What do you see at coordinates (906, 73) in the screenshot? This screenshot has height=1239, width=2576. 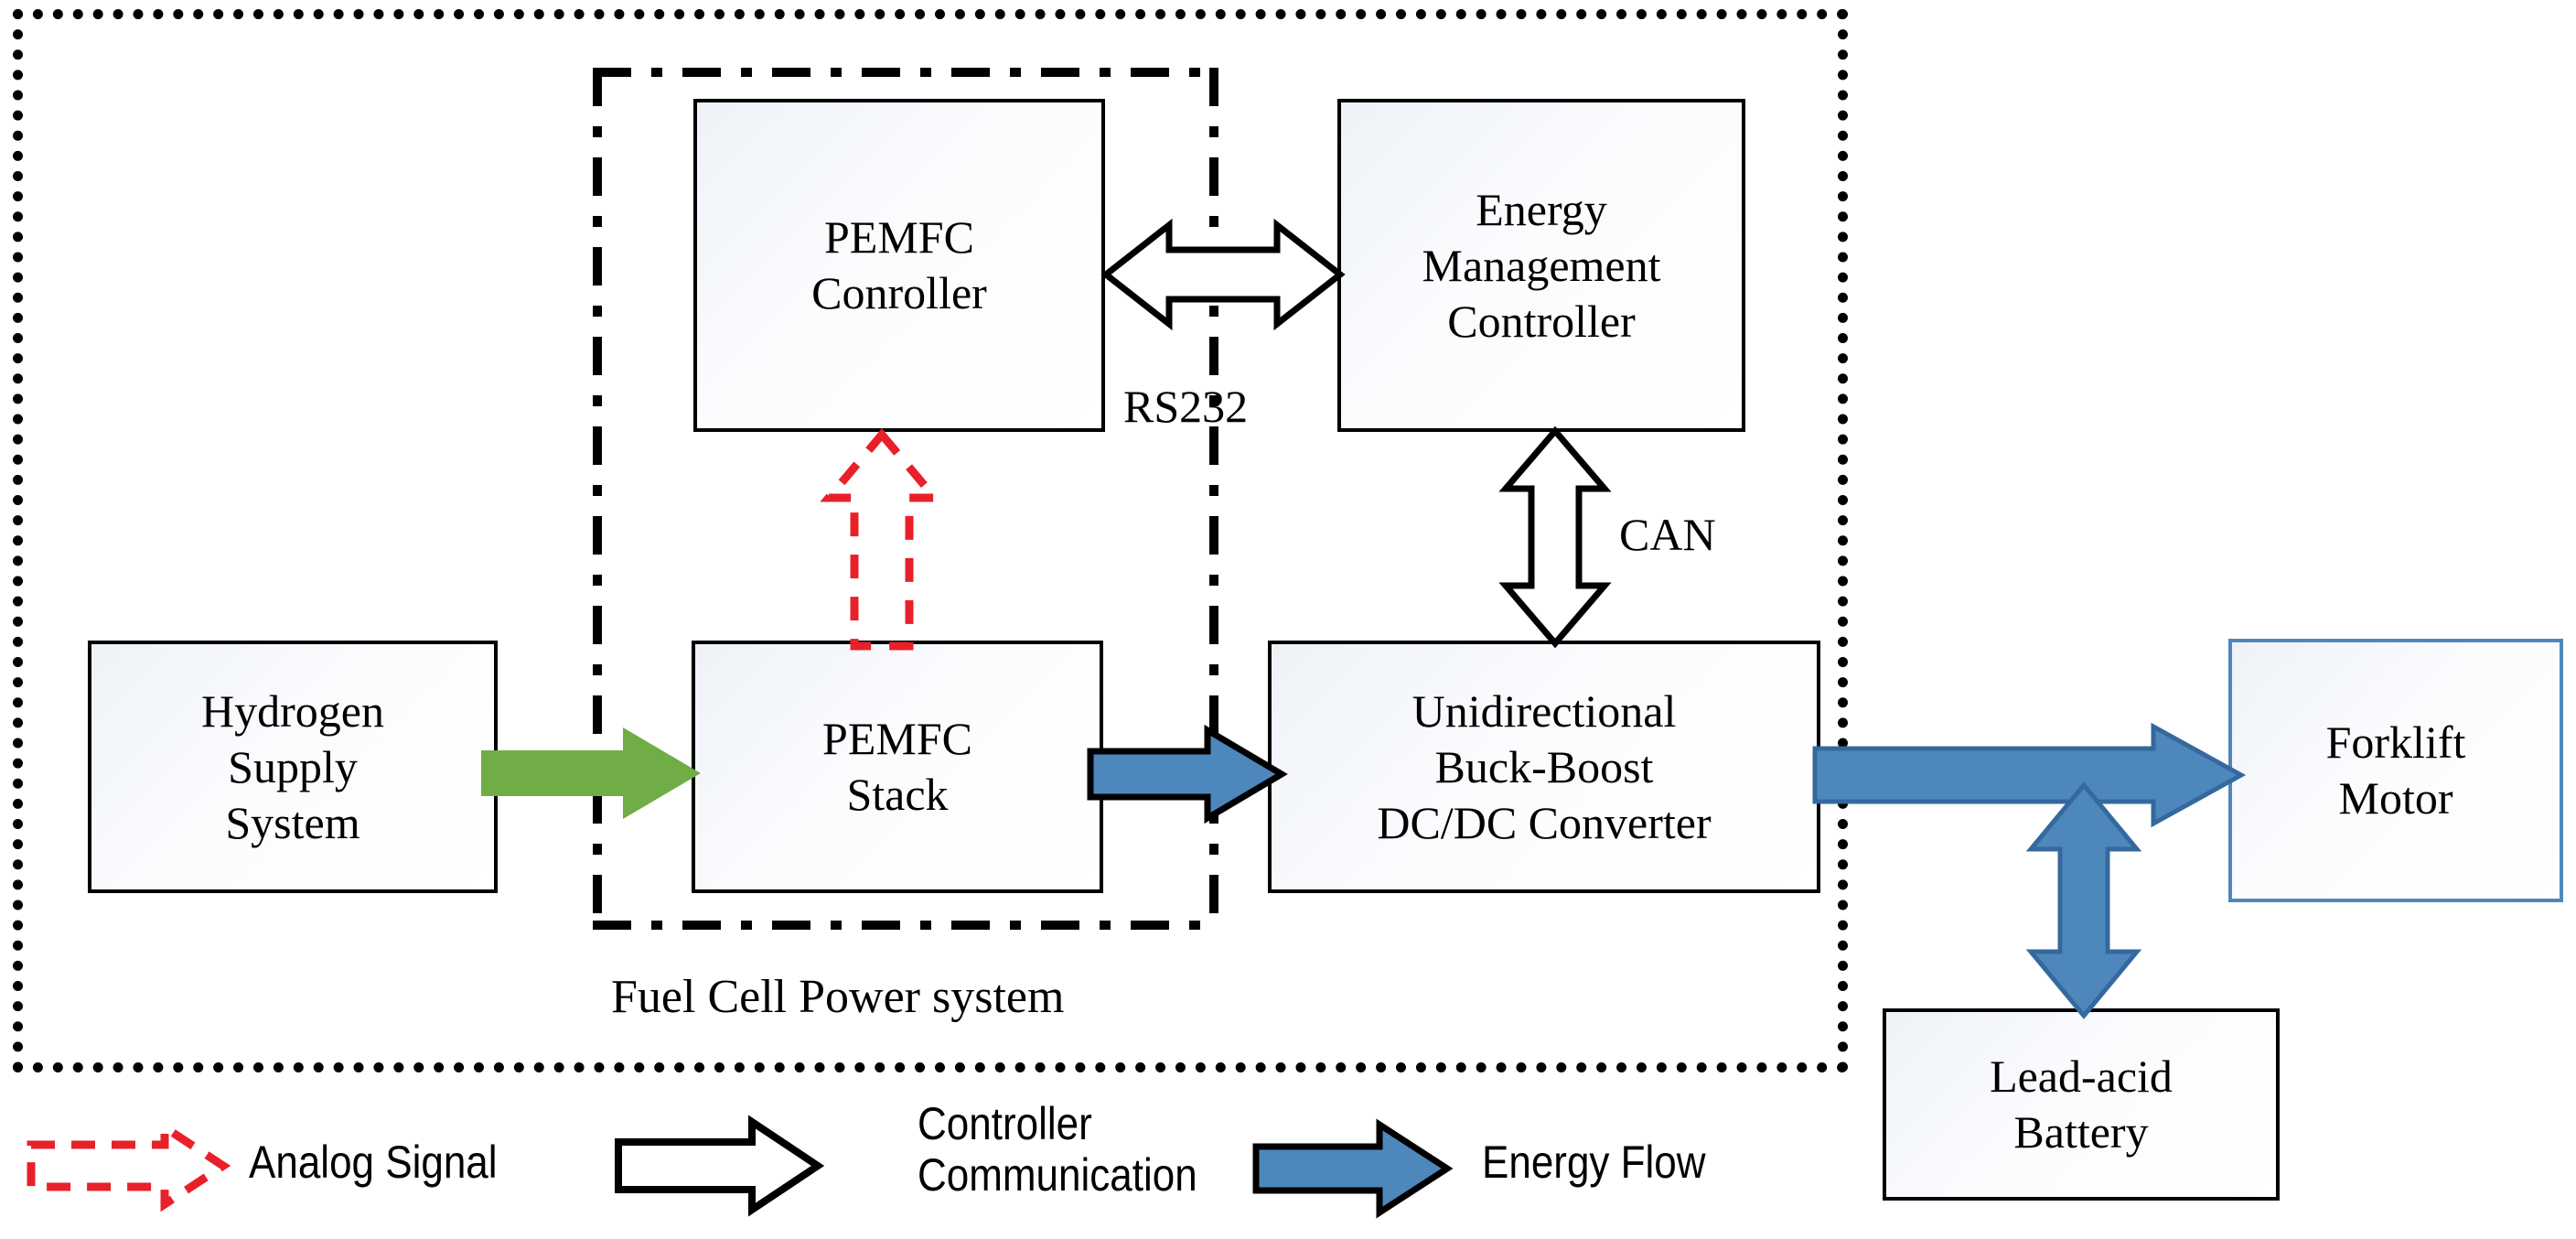 I see `fuel-cell-boundary-top` at bounding box center [906, 73].